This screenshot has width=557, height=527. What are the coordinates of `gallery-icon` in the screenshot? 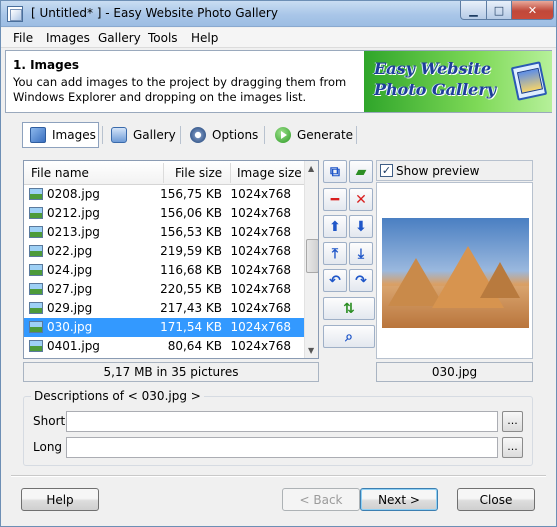 It's located at (119, 135).